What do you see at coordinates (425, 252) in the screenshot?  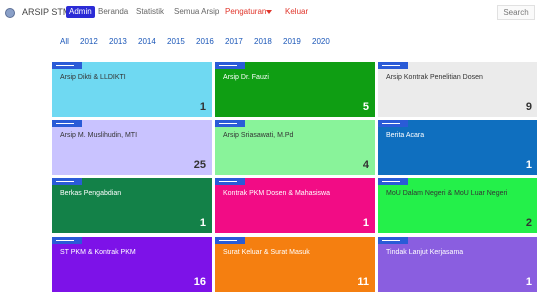 I see `card-title: Tindak Lanjut Kerjasama` at bounding box center [425, 252].